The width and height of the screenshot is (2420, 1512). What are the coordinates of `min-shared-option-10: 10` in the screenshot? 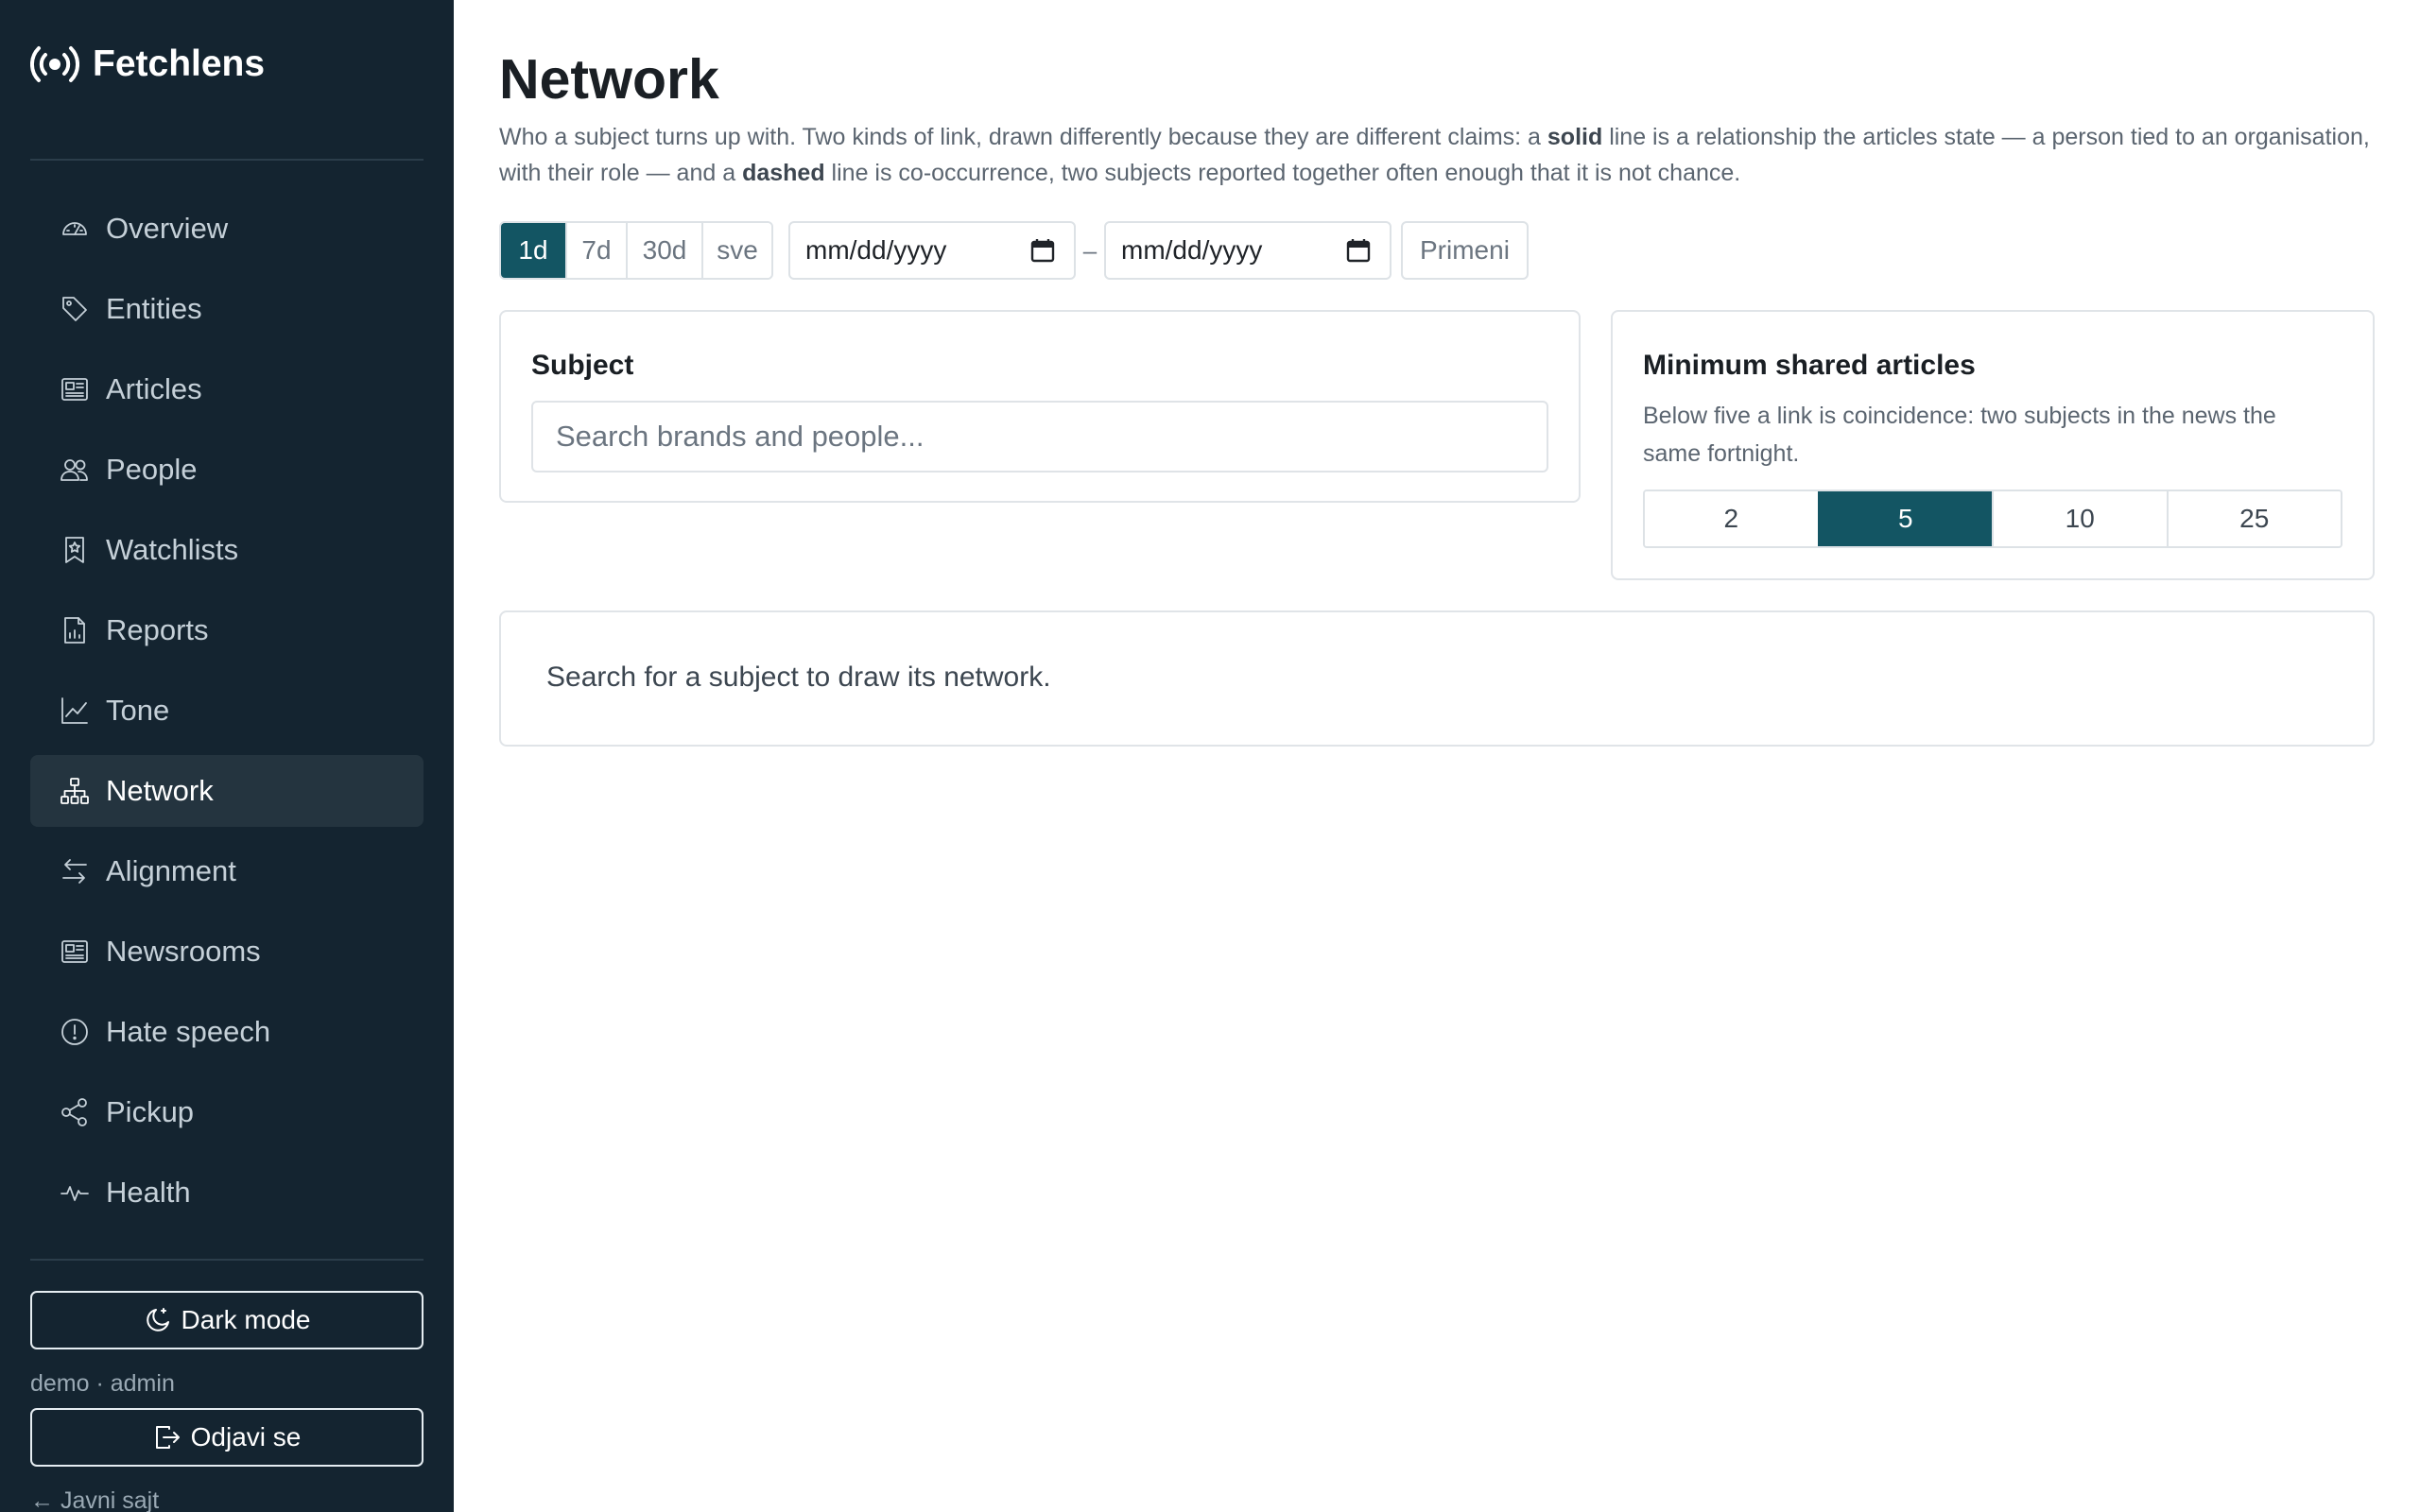 It's located at (2079, 518).